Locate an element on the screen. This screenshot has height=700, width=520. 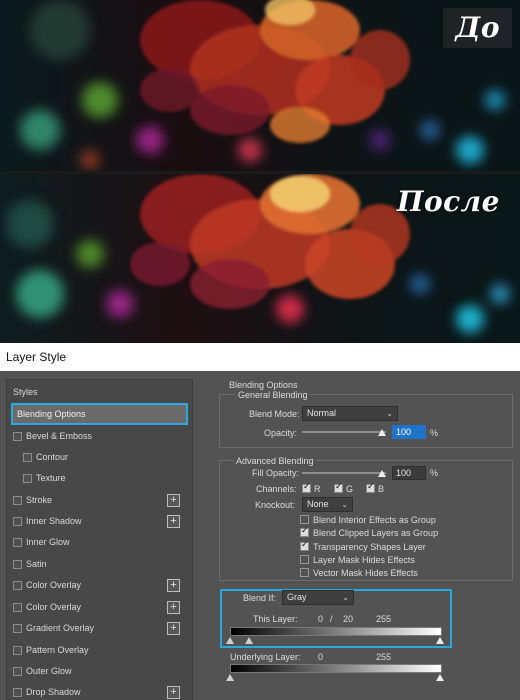
pattern-overlay-checkbox is located at coordinates (17, 650).